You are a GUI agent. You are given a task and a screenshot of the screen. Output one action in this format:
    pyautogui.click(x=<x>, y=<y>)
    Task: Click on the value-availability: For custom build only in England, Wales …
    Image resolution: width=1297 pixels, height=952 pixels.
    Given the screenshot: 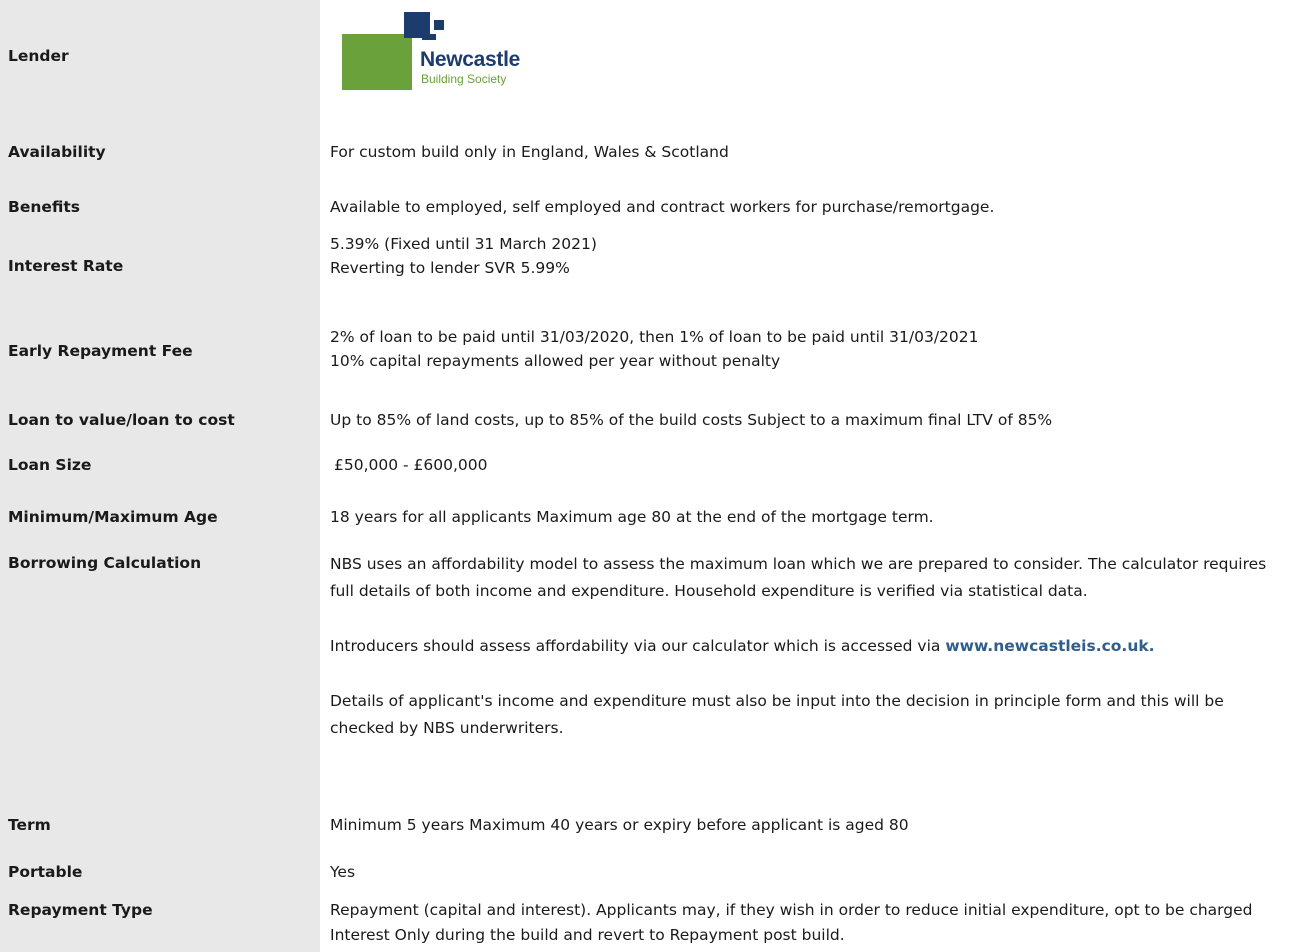 What is the action you would take?
    pyautogui.click(x=529, y=152)
    